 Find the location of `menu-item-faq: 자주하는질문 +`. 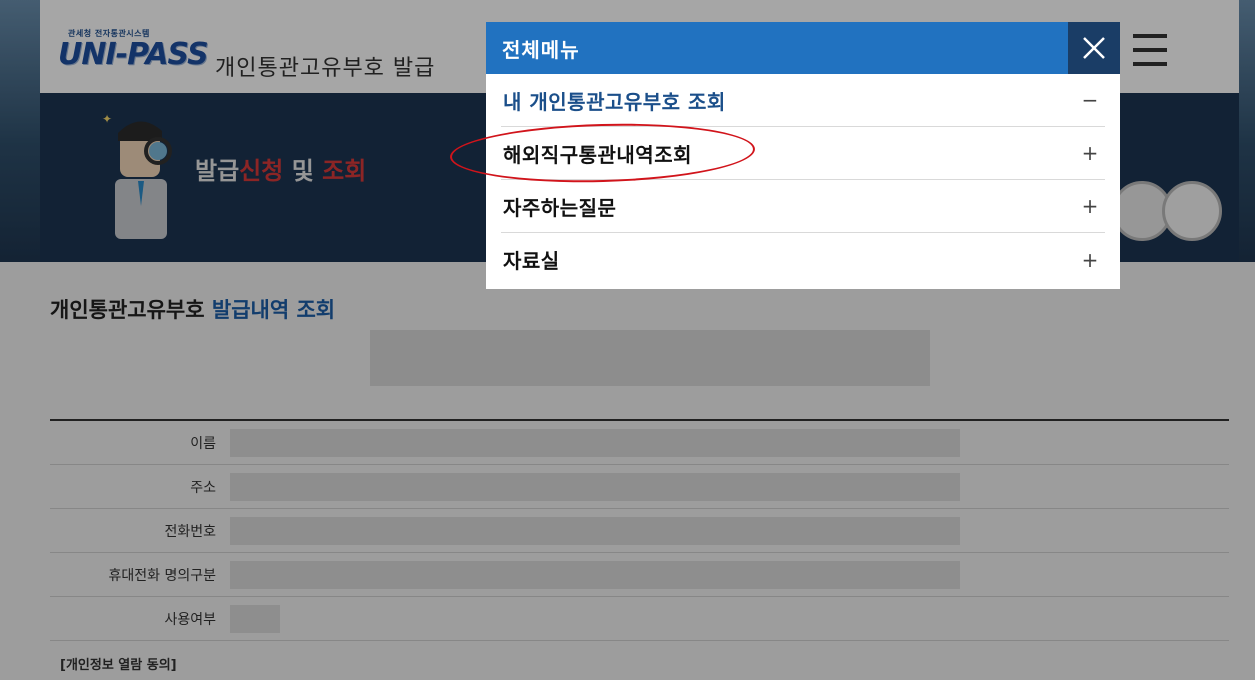

menu-item-faq: 자주하는질문 + is located at coordinates (803, 206).